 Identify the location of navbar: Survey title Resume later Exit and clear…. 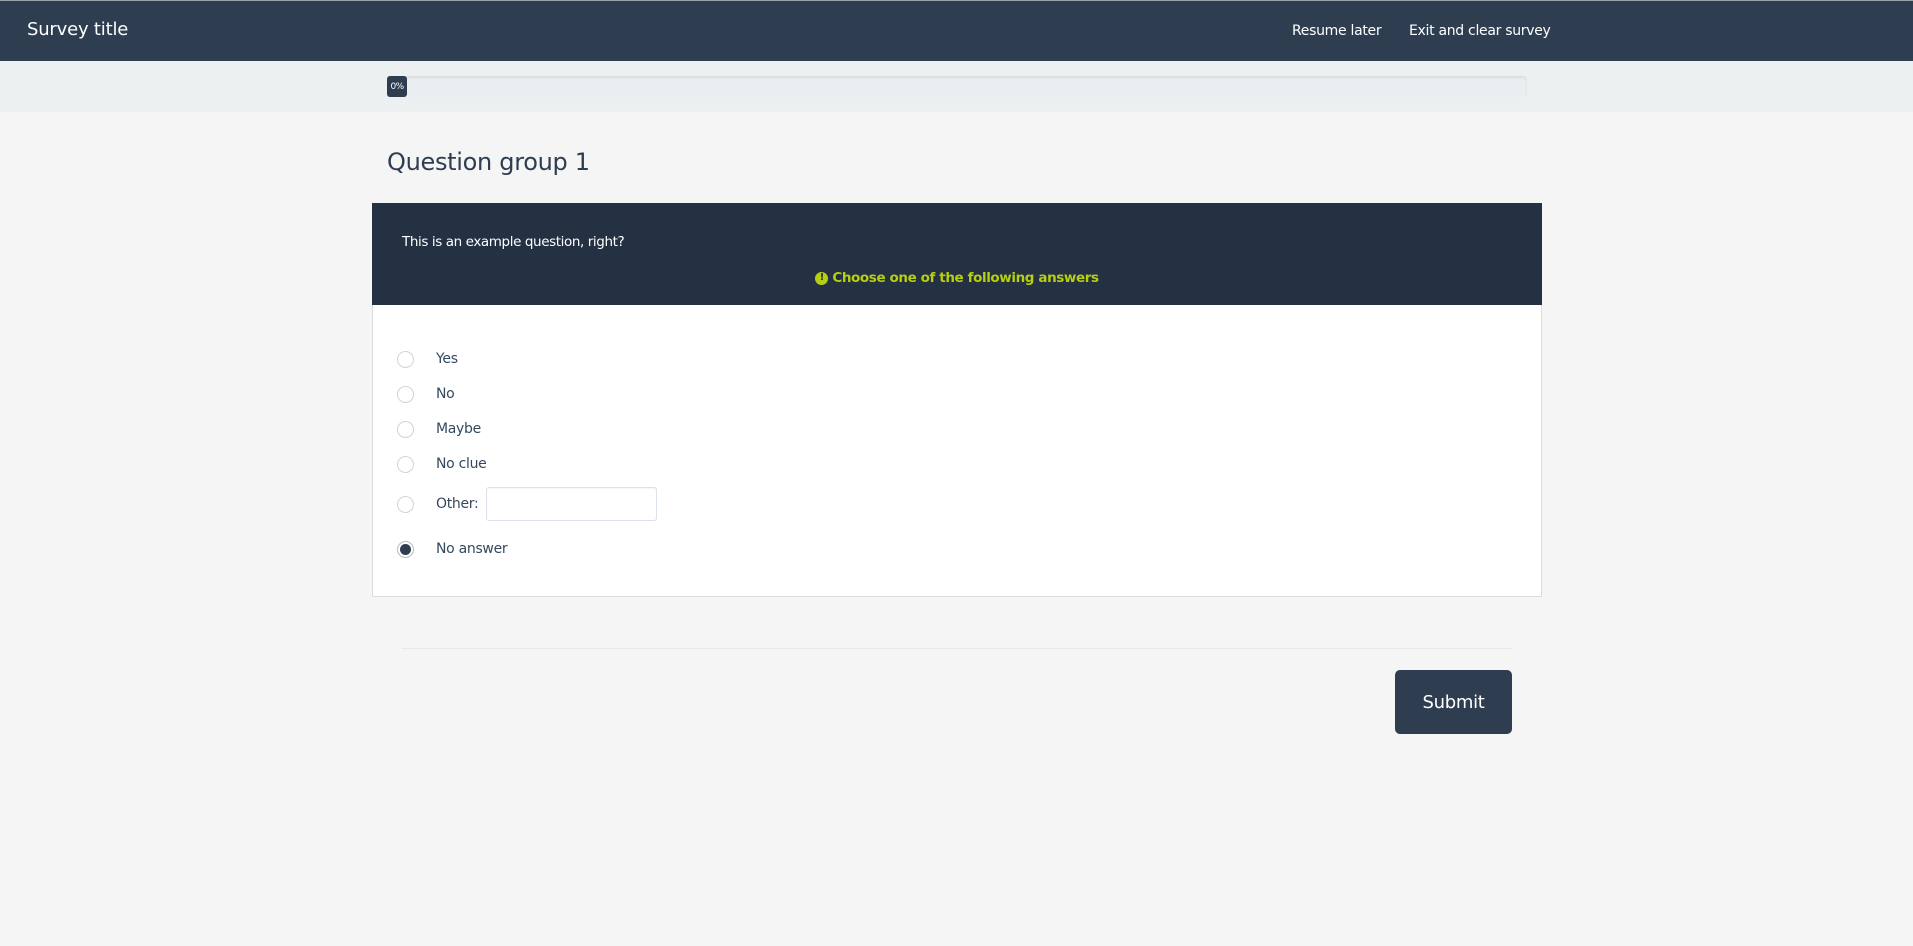
(956, 31).